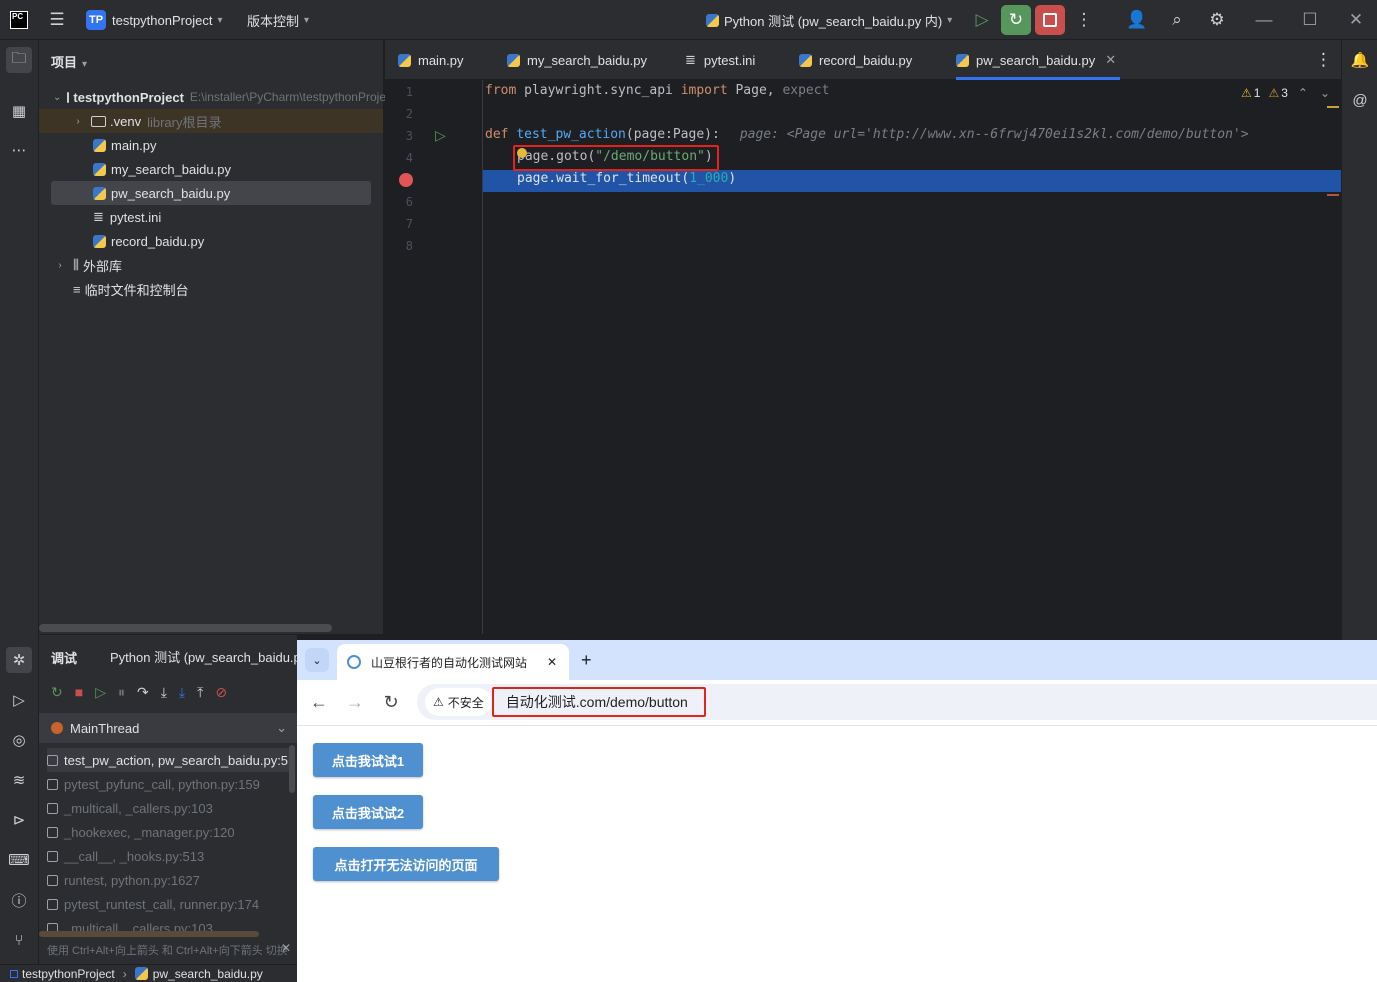 The image size is (1377, 982). Describe the element at coordinates (69, 61) in the screenshot. I see `project-panel-title: 项目 ▾` at that location.